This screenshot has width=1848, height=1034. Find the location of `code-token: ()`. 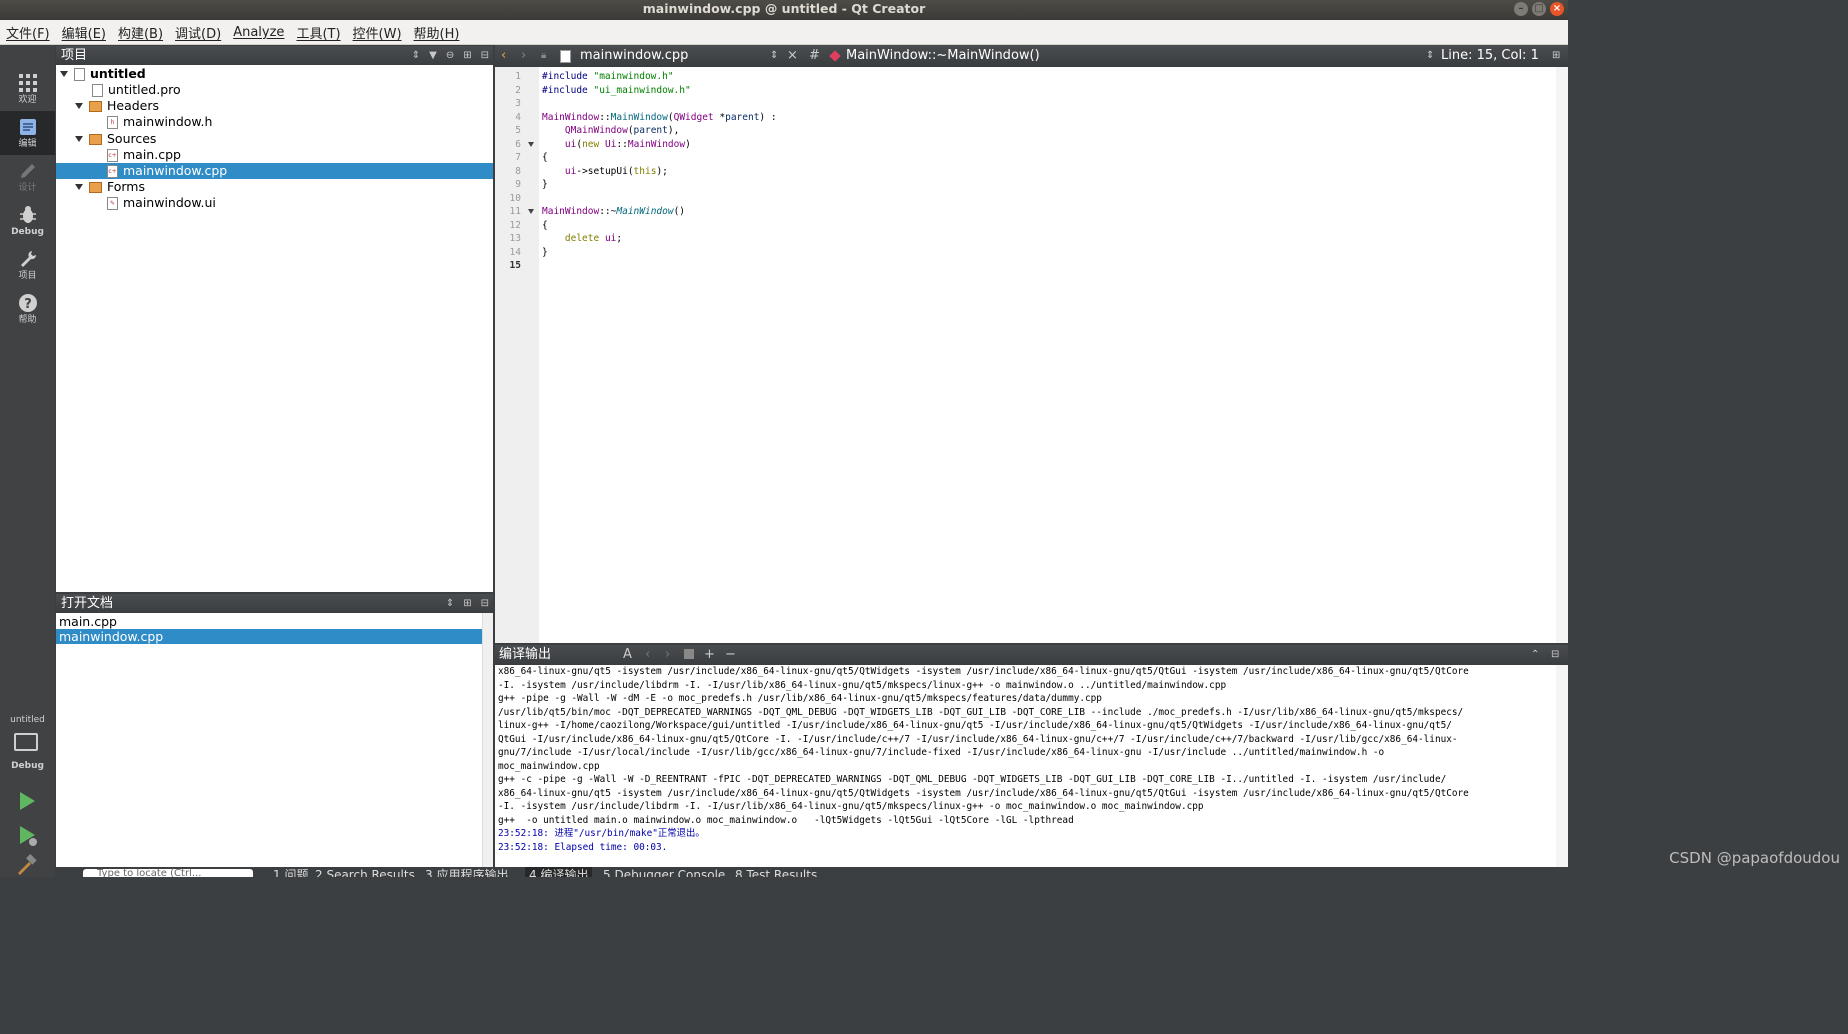

code-token: () is located at coordinates (679, 211).